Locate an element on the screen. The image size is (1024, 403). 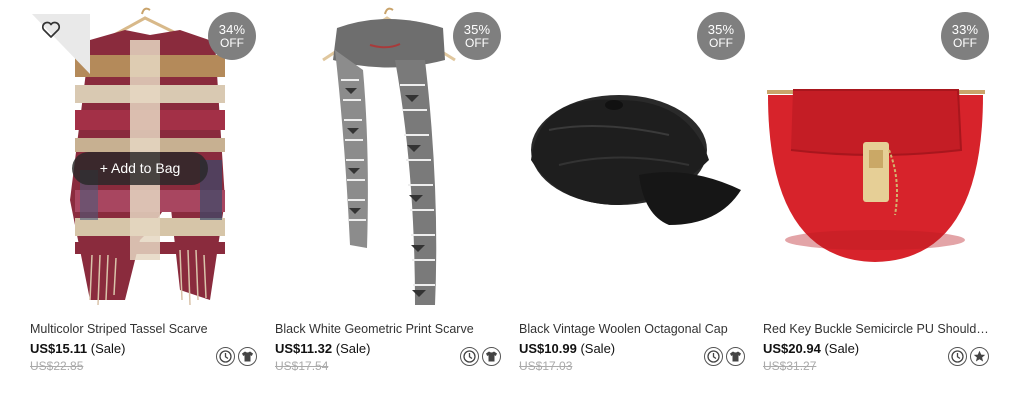
original-price: US$17.03 is located at coordinates (546, 366).